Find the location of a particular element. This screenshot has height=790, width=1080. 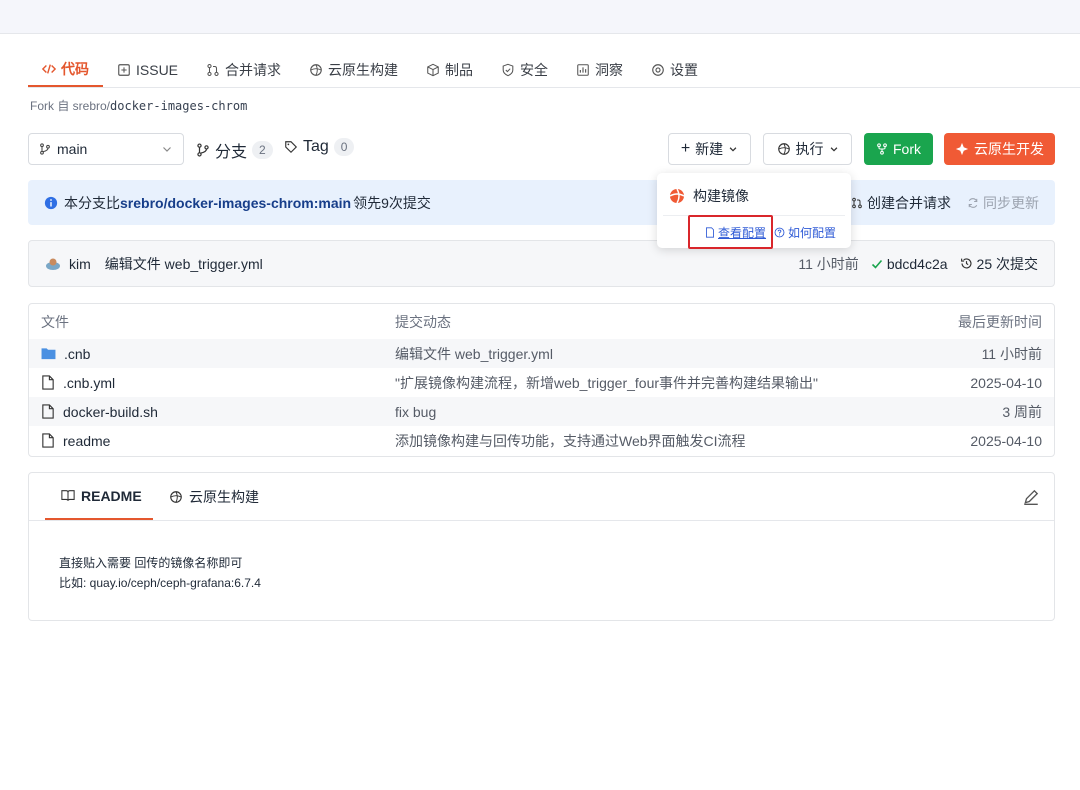

run-button-label: 执行 is located at coordinates (809, 149).